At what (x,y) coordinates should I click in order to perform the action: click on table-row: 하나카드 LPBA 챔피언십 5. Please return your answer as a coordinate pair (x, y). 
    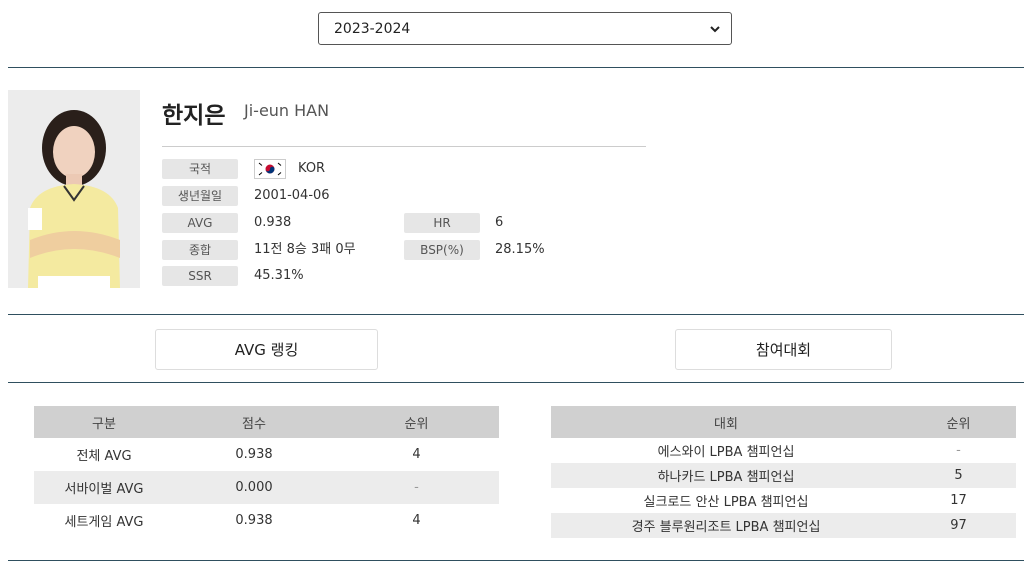
    Looking at the image, I should click on (783, 475).